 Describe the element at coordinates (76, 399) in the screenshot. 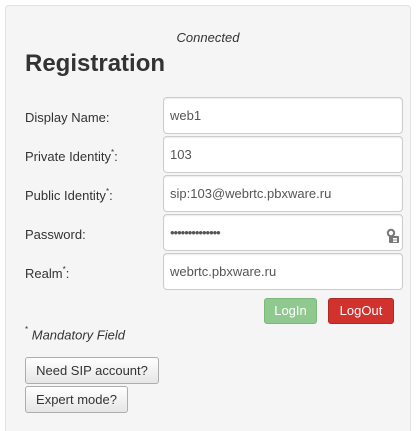

I see `expert-mode-button: Expert mode?` at that location.